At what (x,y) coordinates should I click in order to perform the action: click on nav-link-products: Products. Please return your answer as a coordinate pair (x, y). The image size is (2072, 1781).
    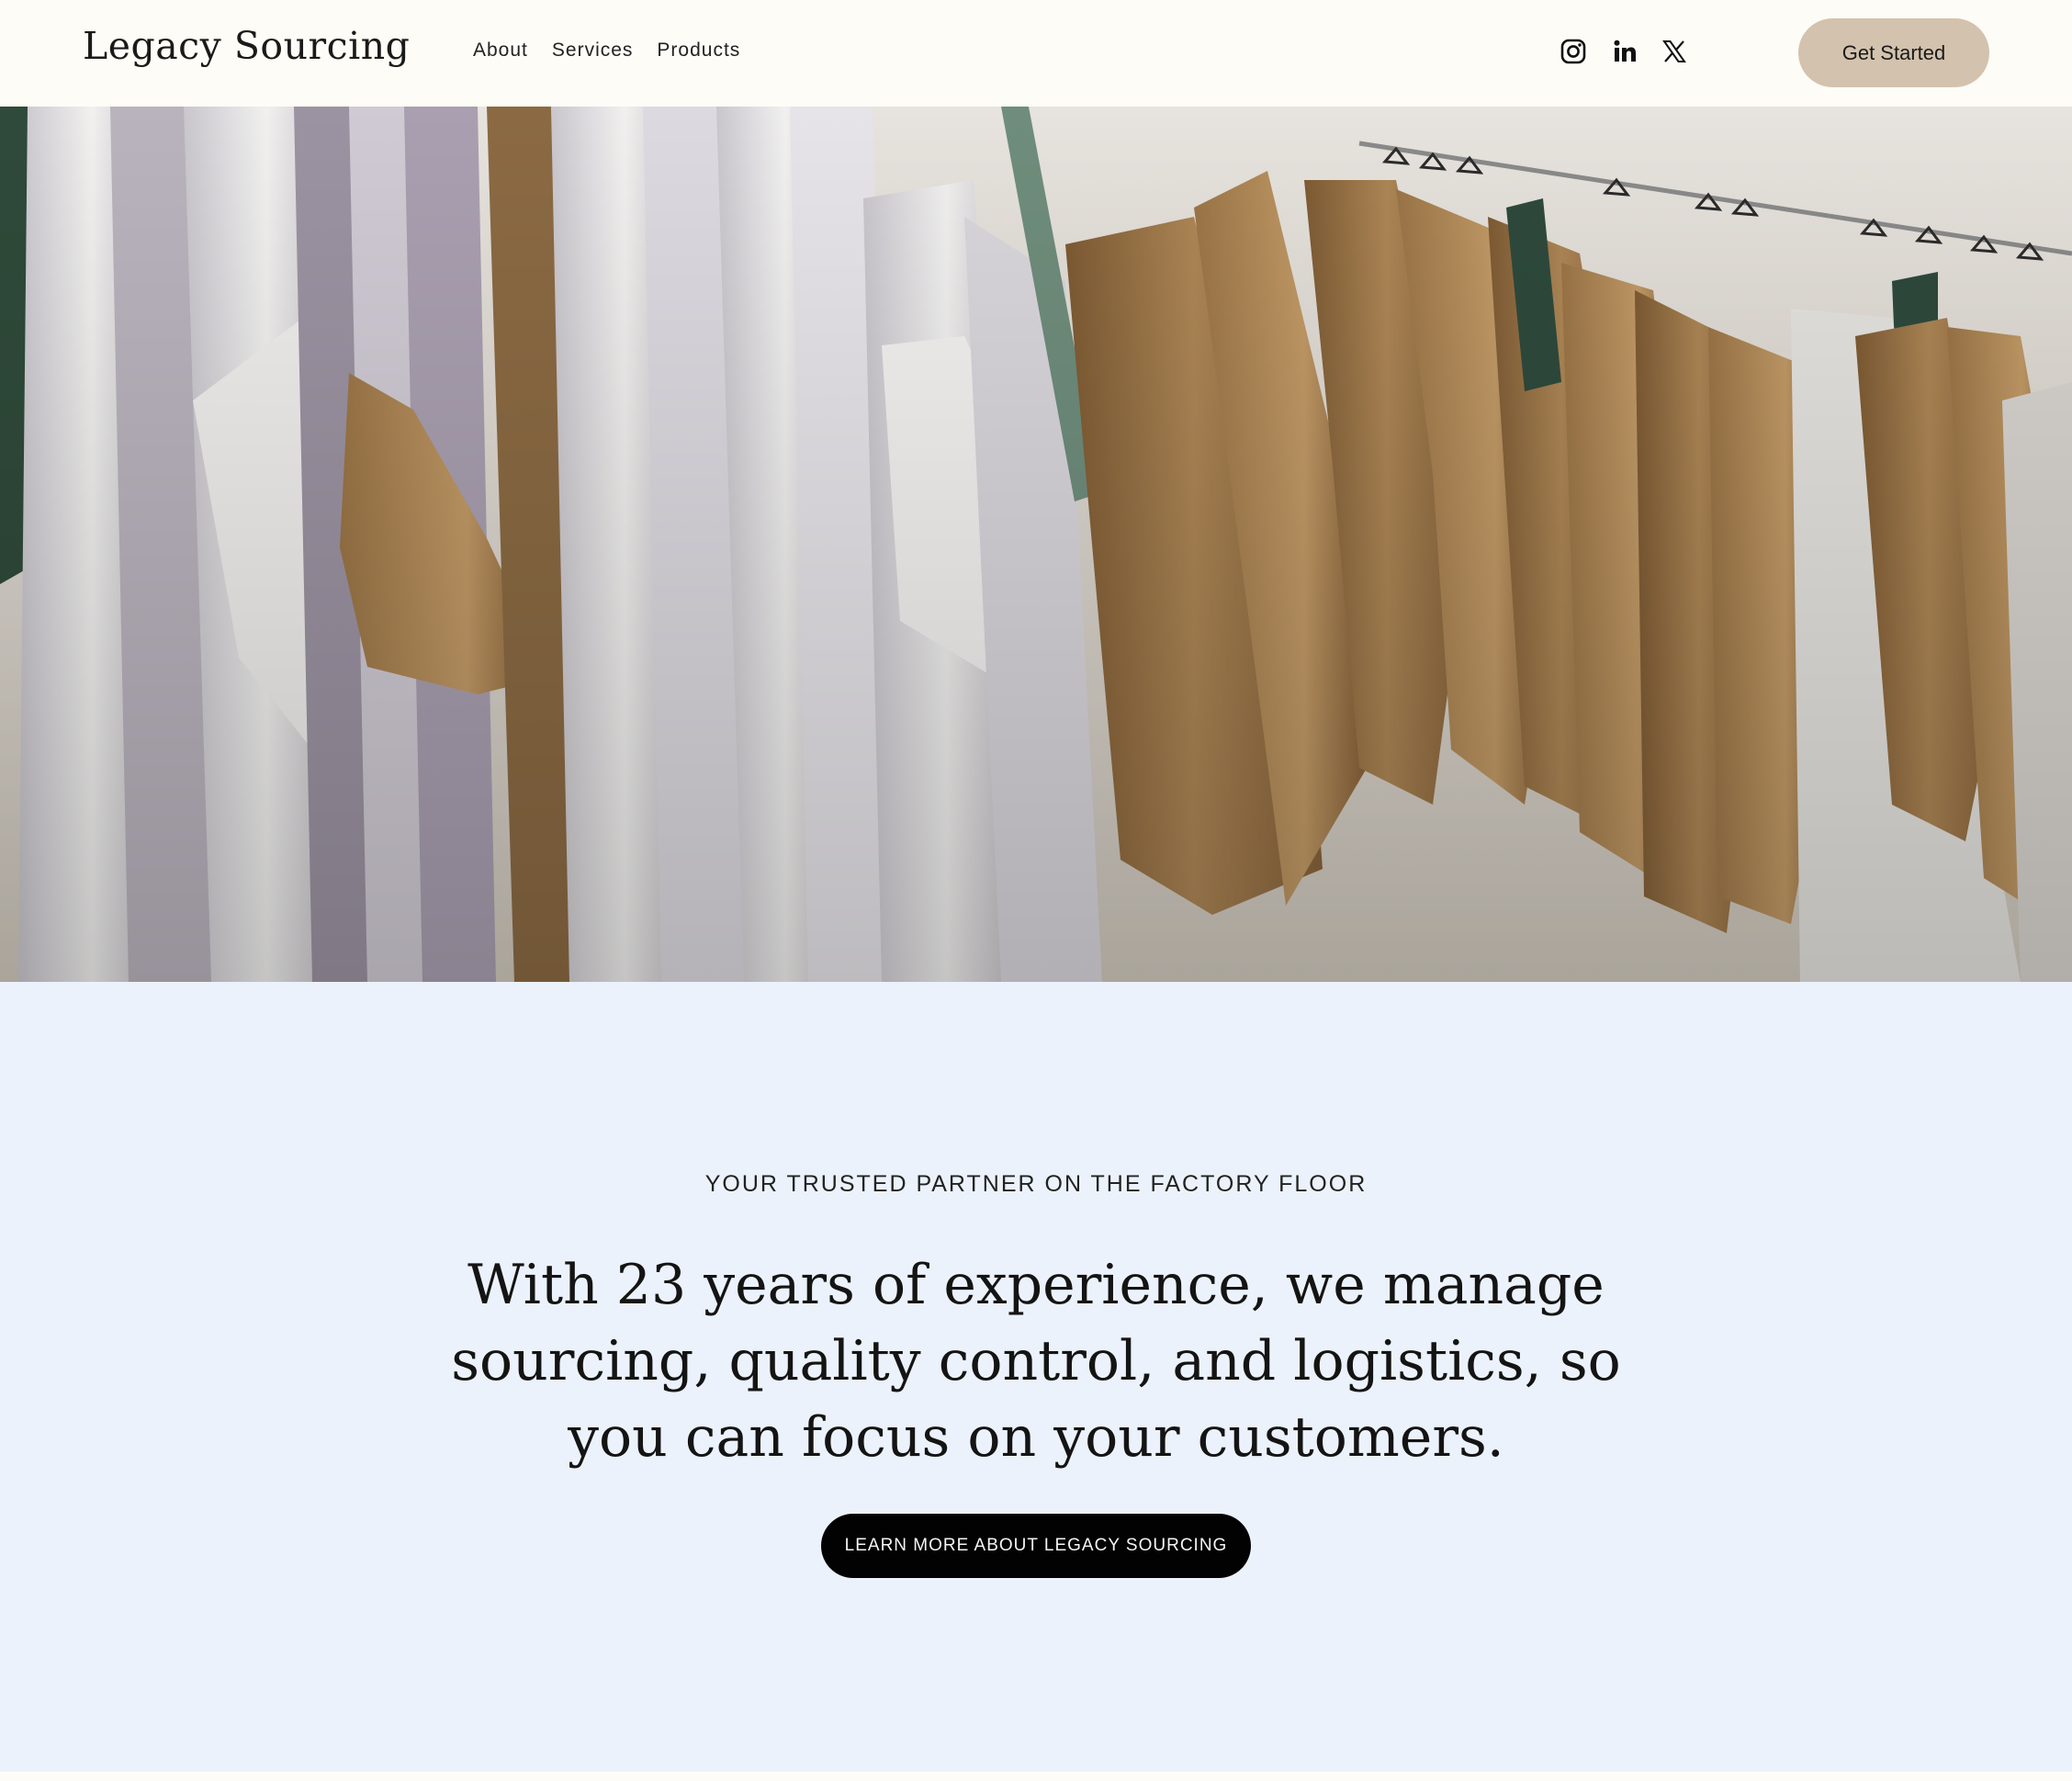
    Looking at the image, I should click on (699, 51).